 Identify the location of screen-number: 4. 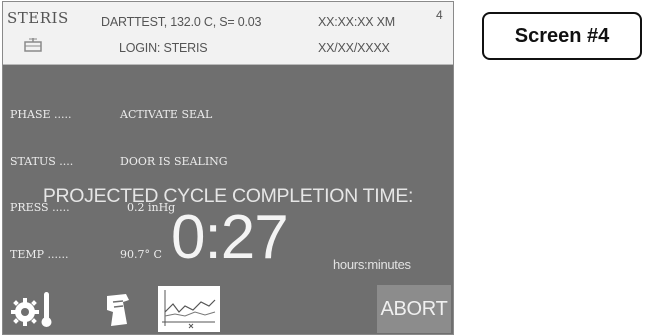
(439, 15).